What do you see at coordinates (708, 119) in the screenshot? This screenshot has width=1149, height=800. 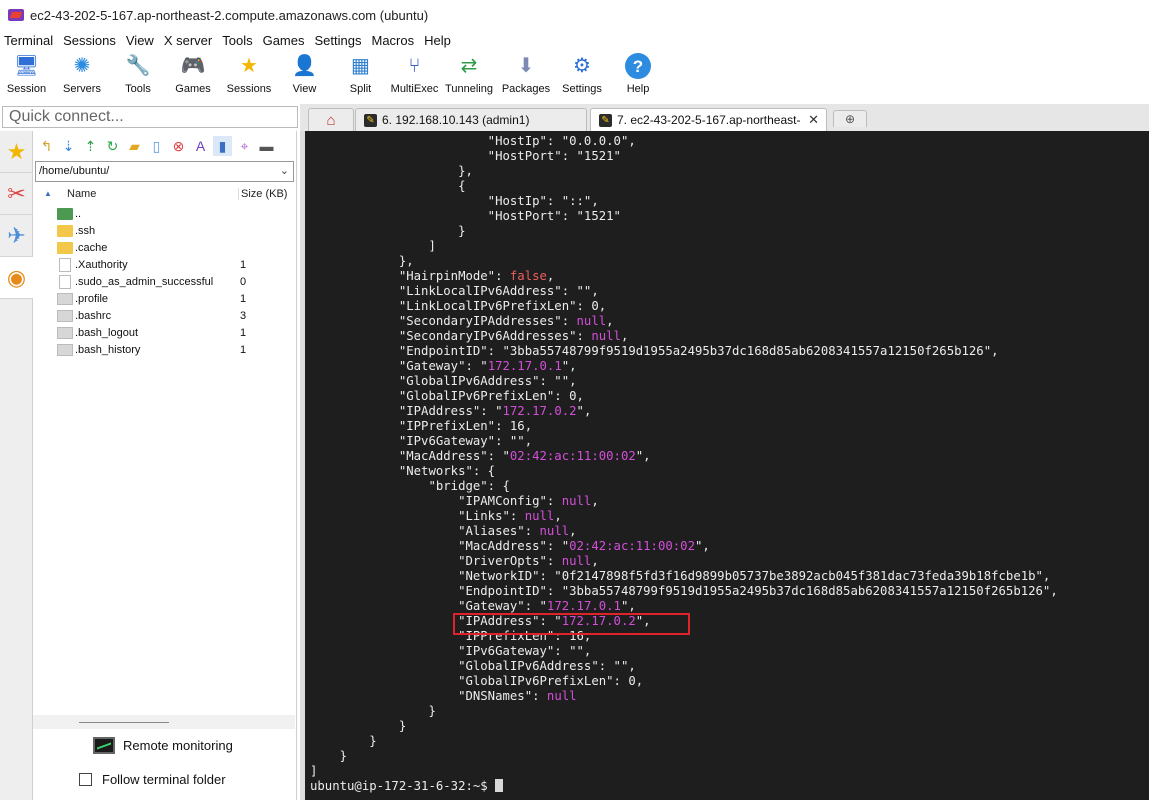 I see `tab-session-7: ✎ 7. ec2-43-202-5-167.ap-northeast- ✕` at bounding box center [708, 119].